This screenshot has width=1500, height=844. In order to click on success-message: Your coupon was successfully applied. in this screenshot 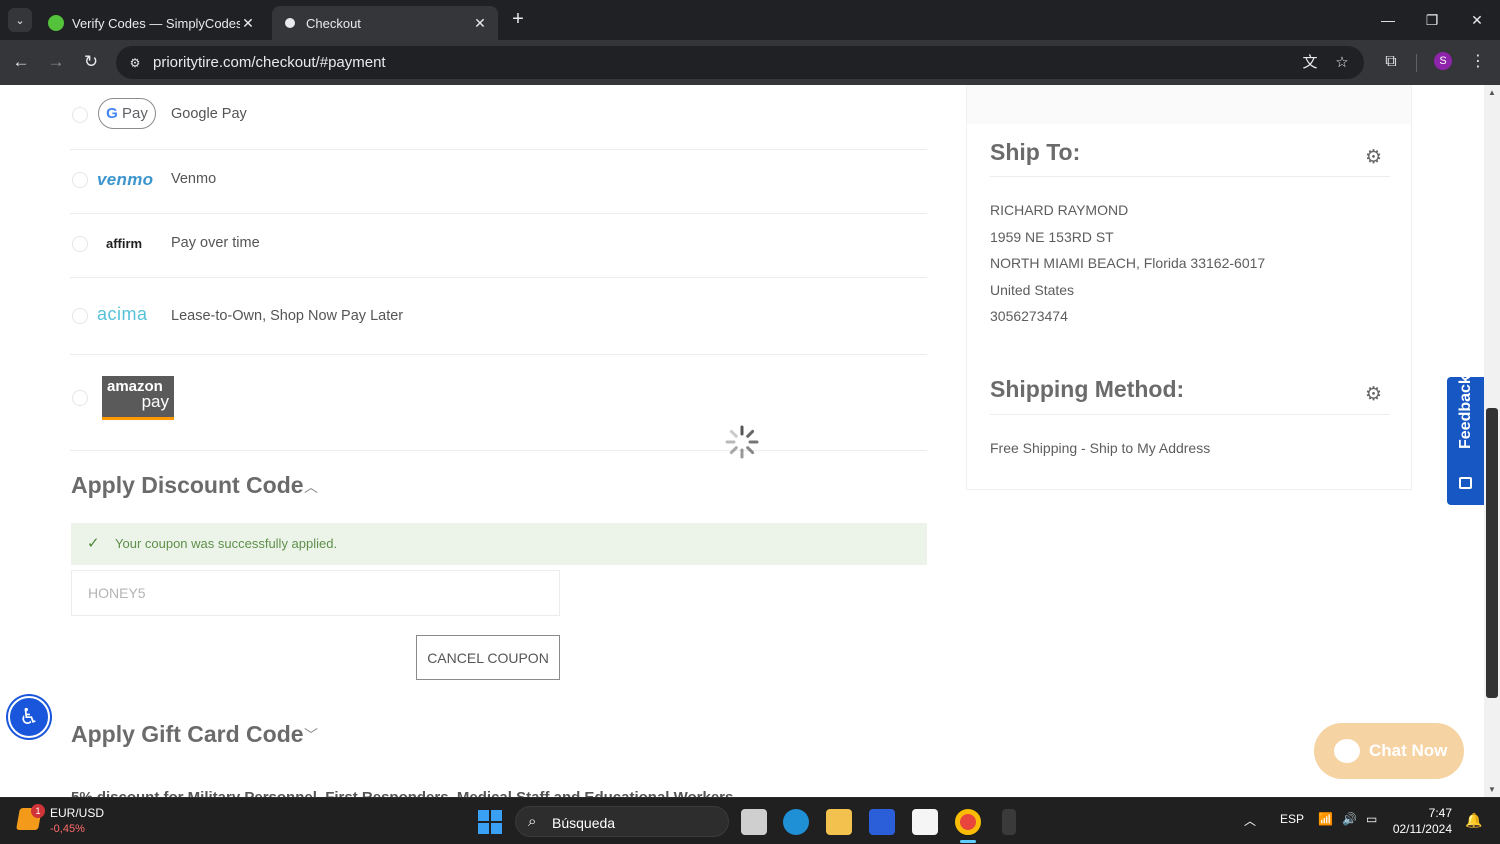, I will do `click(226, 543)`.